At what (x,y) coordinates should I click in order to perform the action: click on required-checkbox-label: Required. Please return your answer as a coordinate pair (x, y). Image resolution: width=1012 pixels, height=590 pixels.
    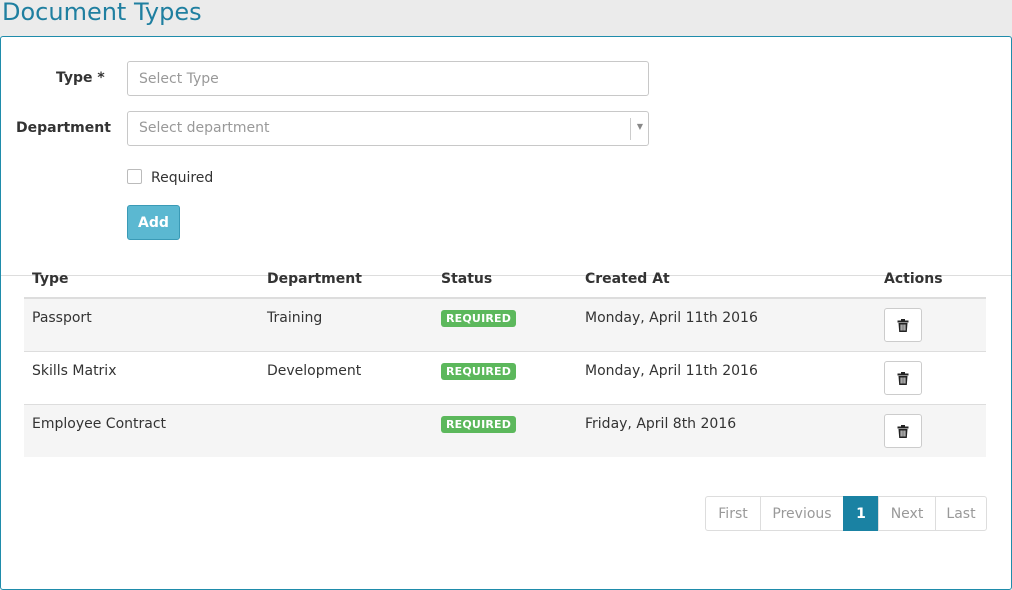
    Looking at the image, I should click on (182, 178).